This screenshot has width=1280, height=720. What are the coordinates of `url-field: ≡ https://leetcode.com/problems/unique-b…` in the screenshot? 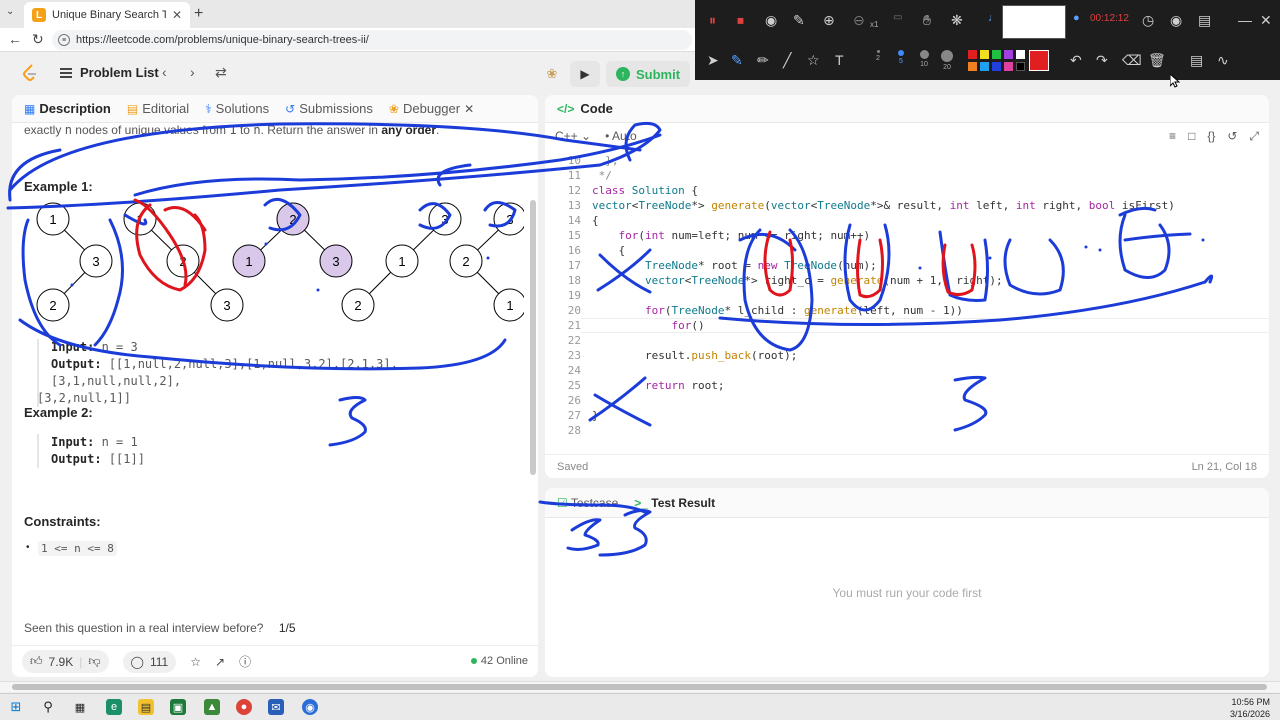 It's located at (372, 40).